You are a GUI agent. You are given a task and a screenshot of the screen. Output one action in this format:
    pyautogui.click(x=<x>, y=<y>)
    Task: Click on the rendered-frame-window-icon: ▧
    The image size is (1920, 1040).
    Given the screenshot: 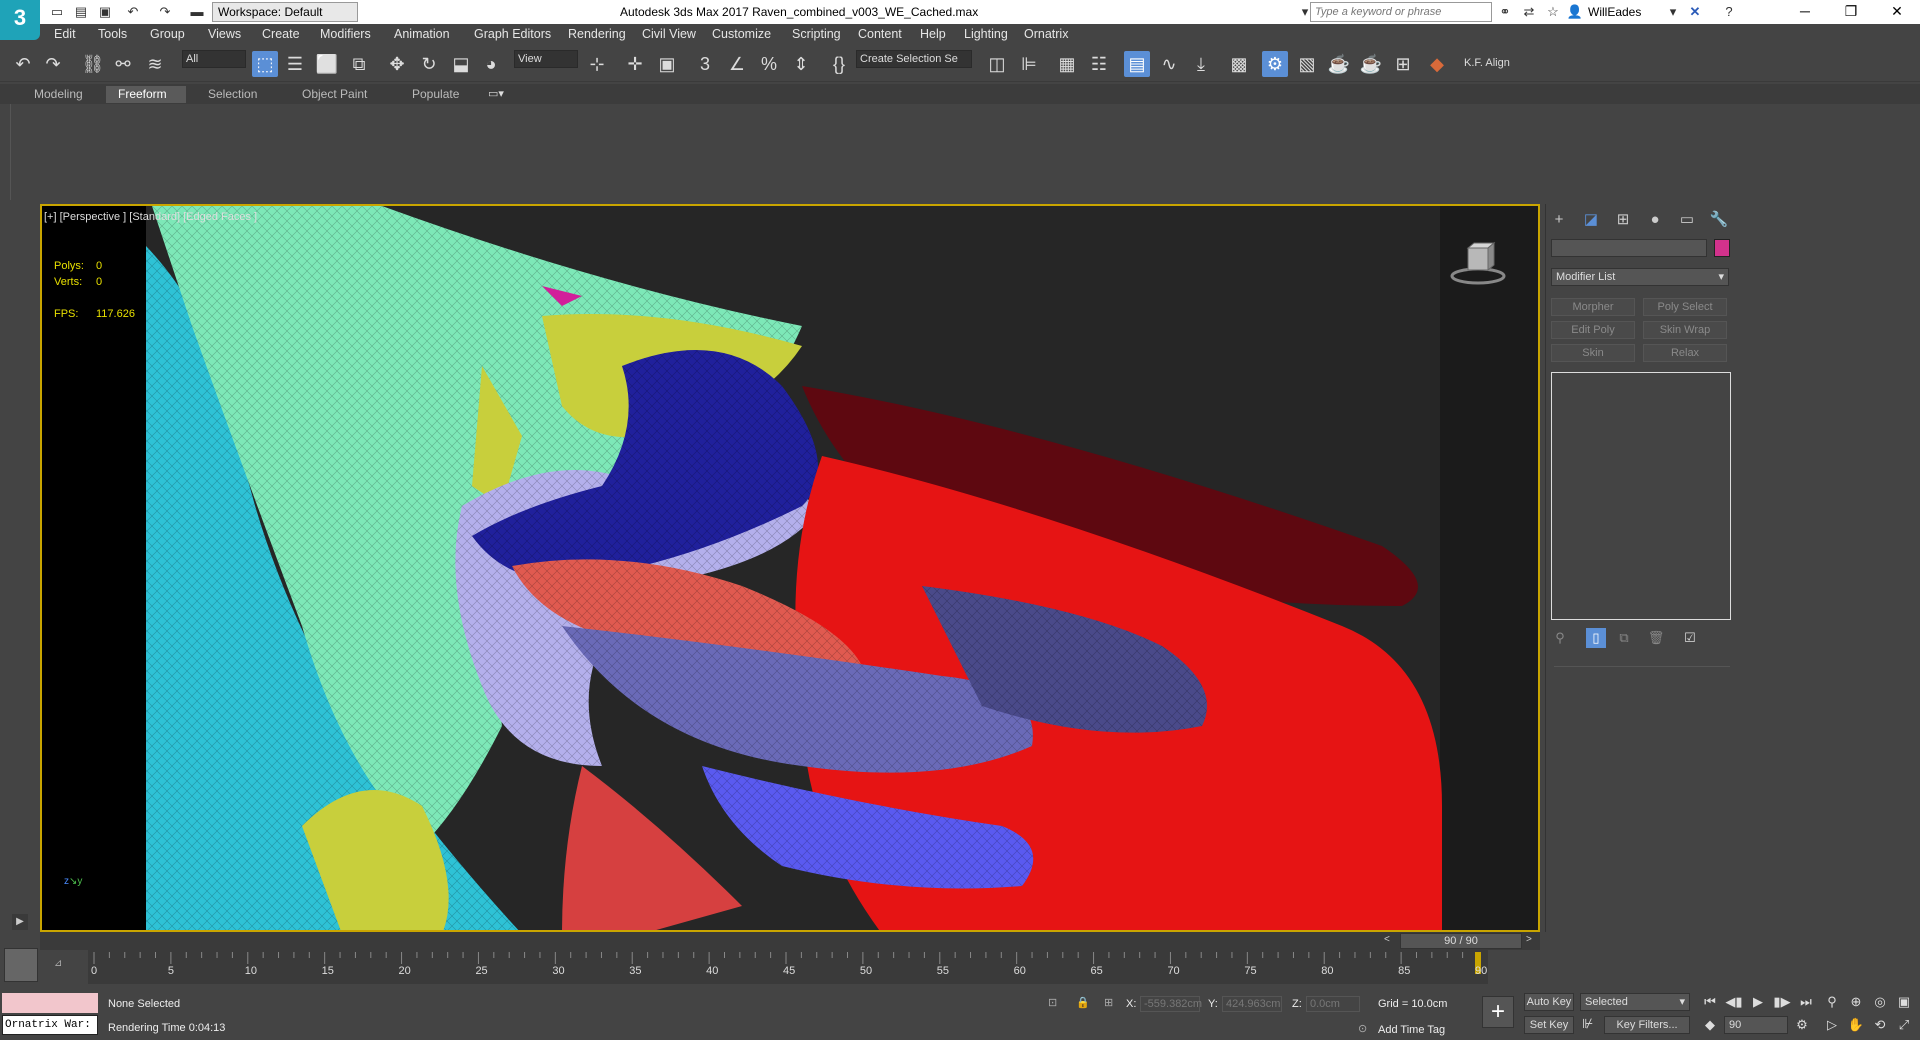 What is the action you would take?
    pyautogui.click(x=1307, y=64)
    